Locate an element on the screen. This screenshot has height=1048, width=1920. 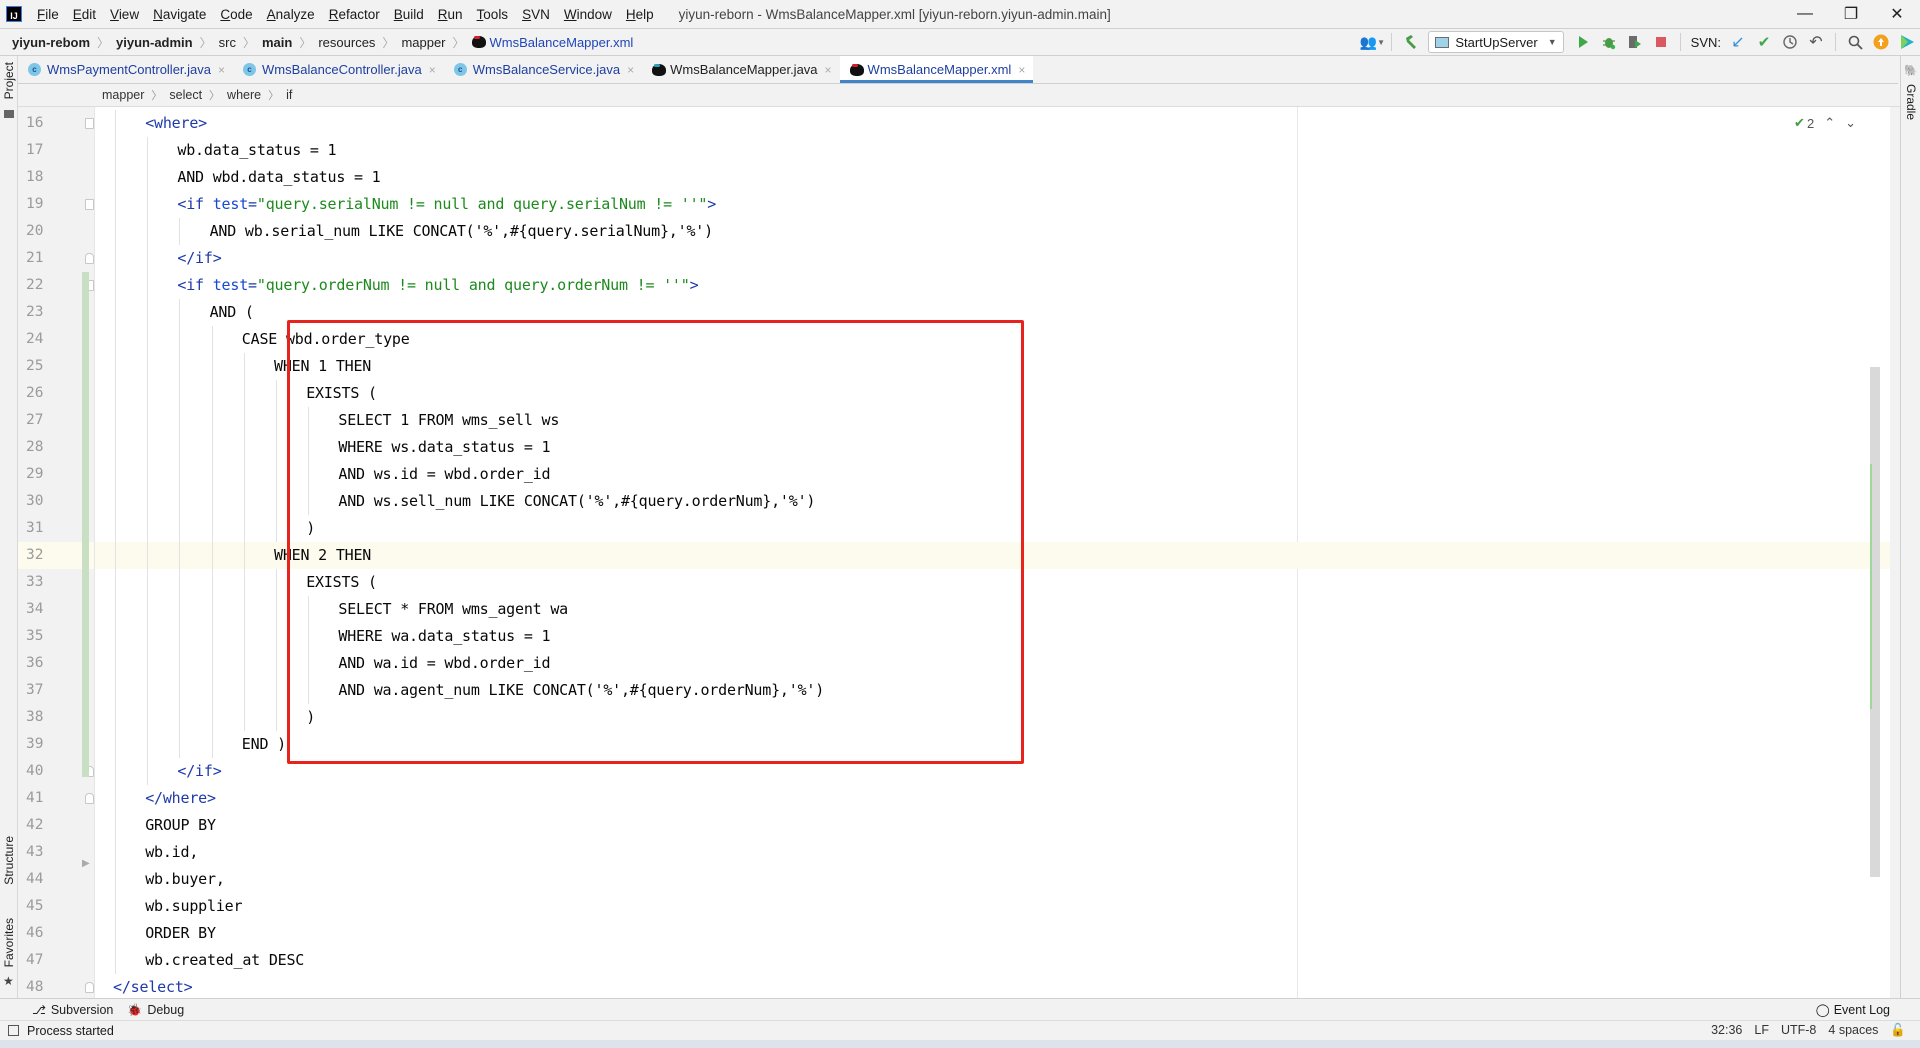
menu-window: Window is located at coordinates (588, 14).